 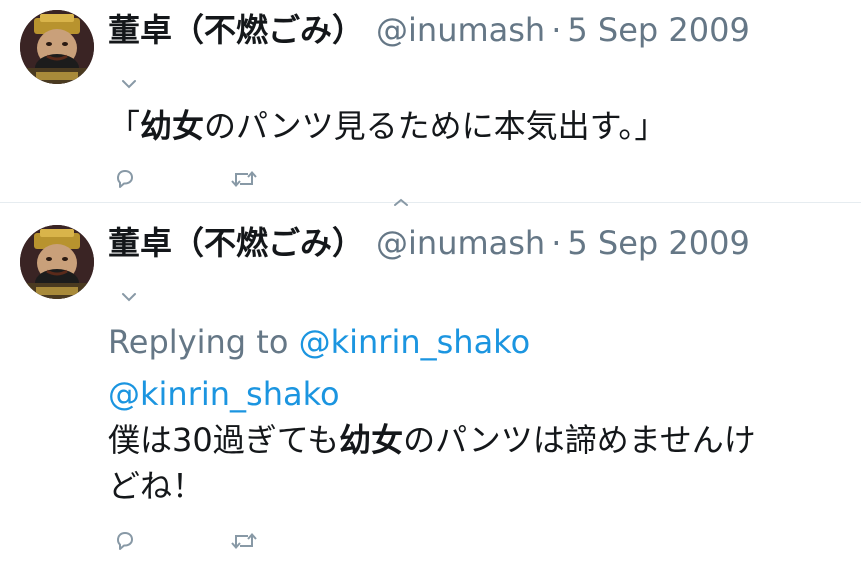 I want to click on tweet-text-post: のパンツは諦めませんけ, so click(x=579, y=440).